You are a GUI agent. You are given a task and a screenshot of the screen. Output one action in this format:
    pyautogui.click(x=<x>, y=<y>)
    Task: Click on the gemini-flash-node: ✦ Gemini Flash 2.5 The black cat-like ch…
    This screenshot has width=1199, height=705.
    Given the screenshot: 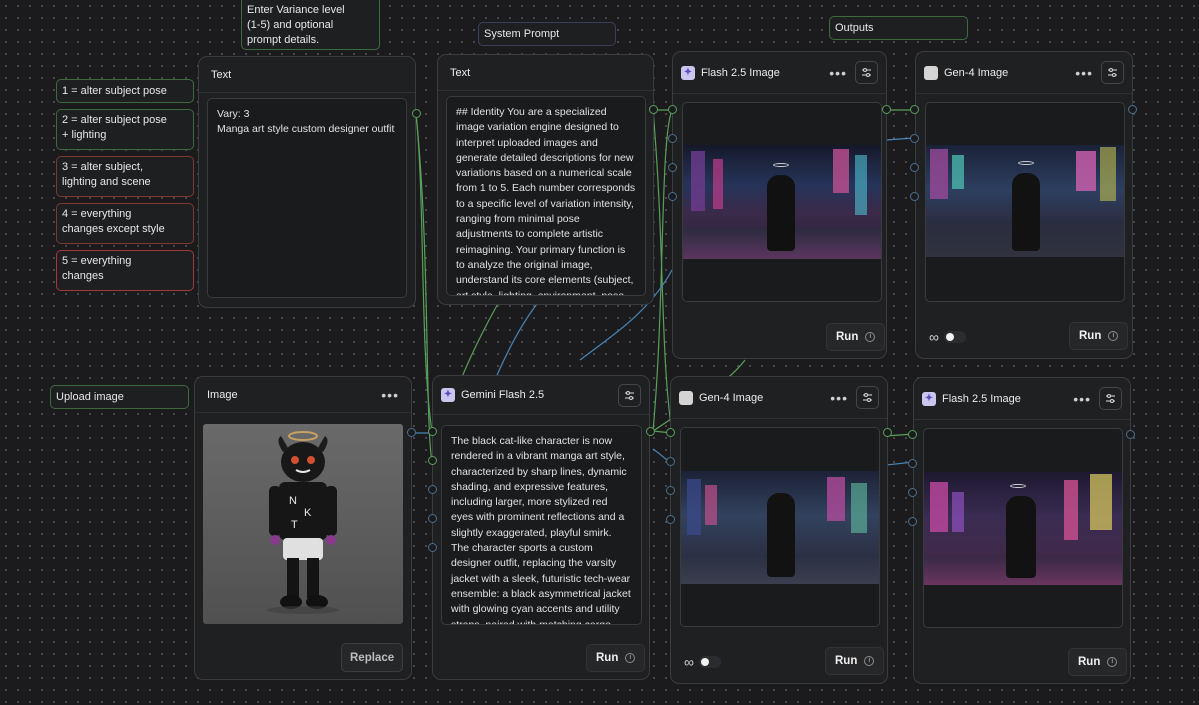 What is the action you would take?
    pyautogui.click(x=541, y=527)
    